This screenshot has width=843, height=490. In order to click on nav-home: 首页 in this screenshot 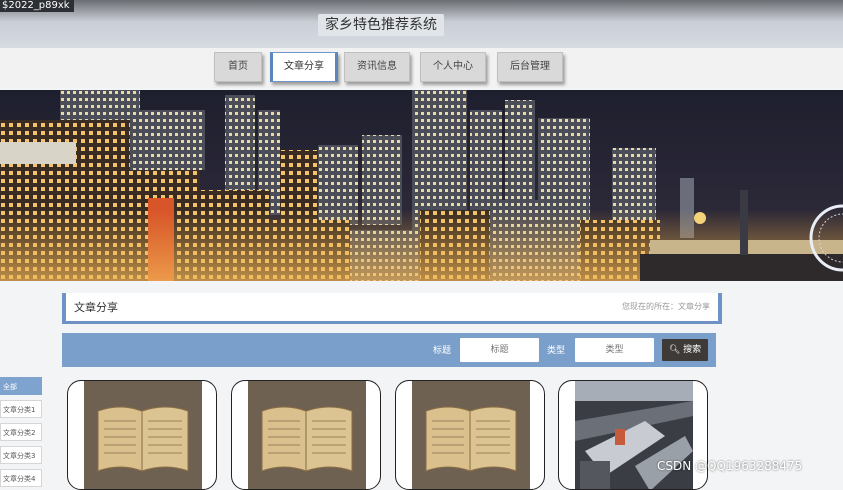, I will do `click(238, 67)`.